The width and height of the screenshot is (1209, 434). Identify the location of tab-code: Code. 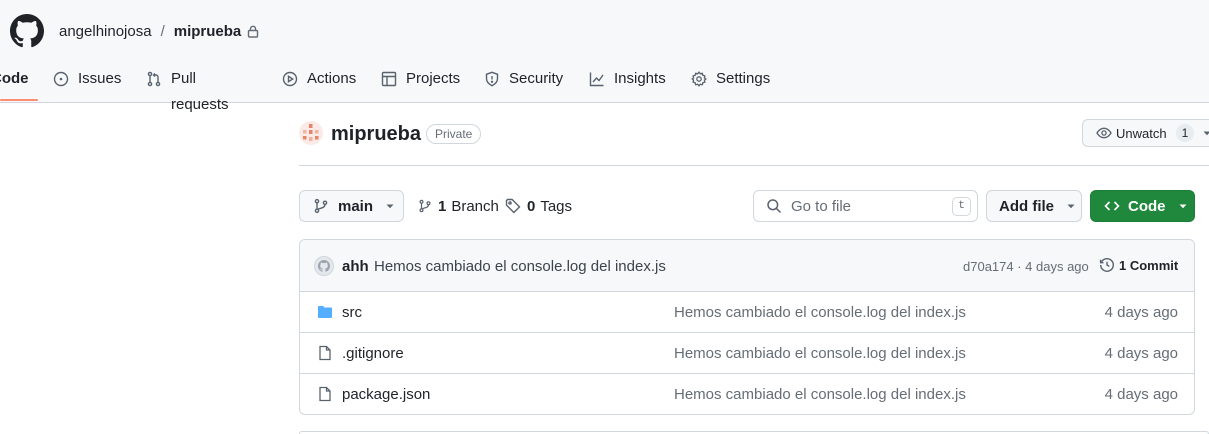
(14, 84).